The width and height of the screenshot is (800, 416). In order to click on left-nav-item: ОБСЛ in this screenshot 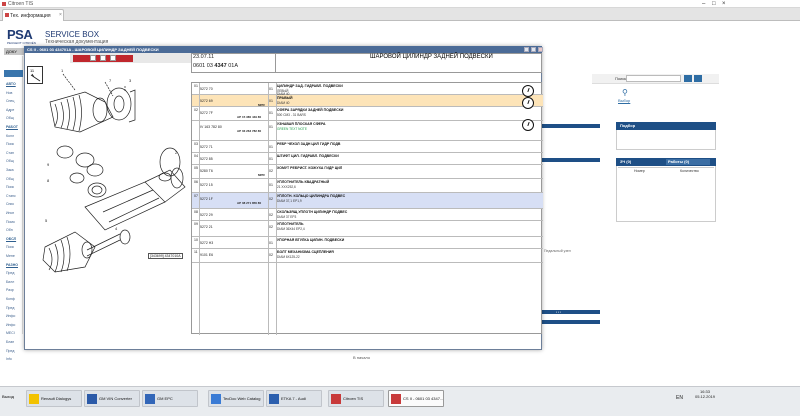, I will do `click(11, 239)`.